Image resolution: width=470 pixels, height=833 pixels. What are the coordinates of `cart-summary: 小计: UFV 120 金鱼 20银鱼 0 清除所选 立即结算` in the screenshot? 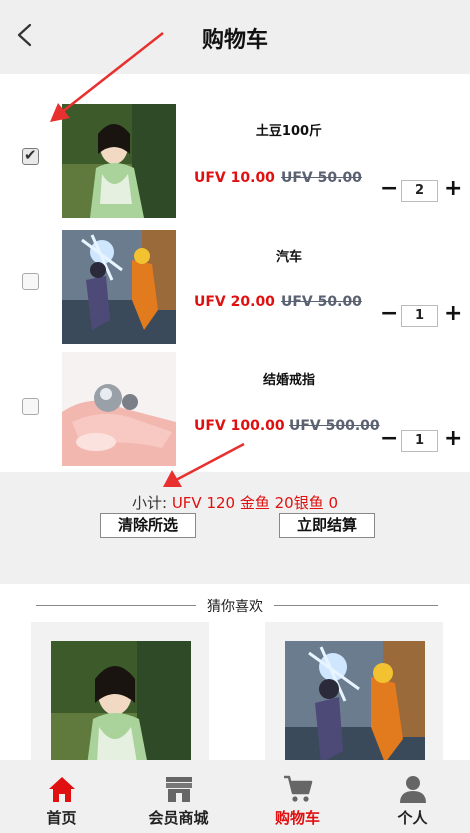 It's located at (235, 528).